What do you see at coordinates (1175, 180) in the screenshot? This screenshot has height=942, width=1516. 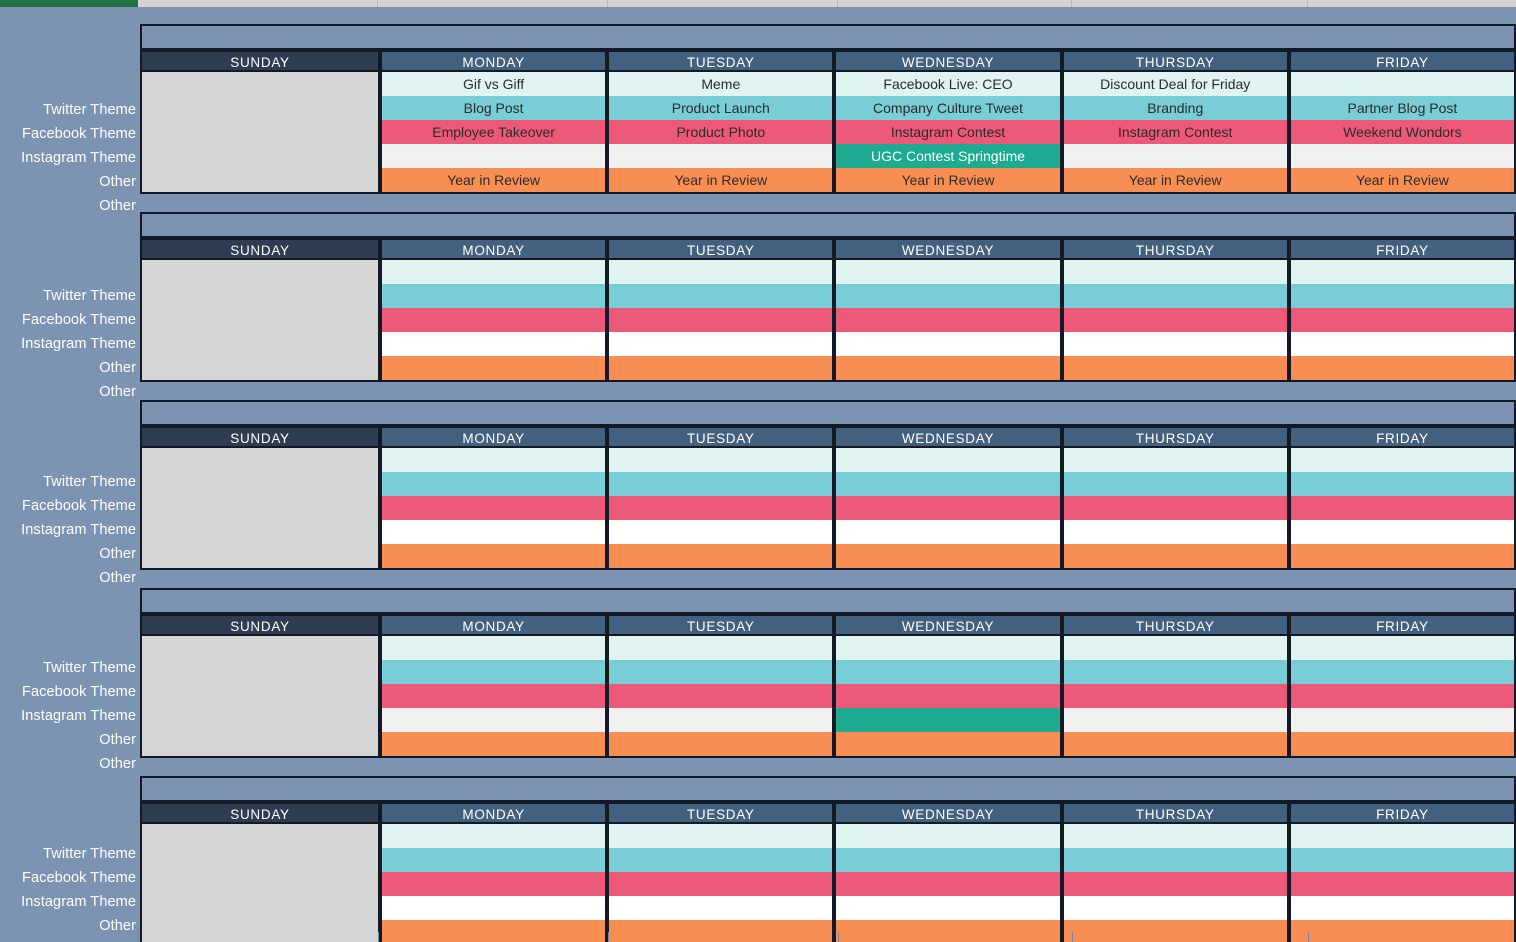 I see `calendar-cell-thursday-other-4: Year in Review` at bounding box center [1175, 180].